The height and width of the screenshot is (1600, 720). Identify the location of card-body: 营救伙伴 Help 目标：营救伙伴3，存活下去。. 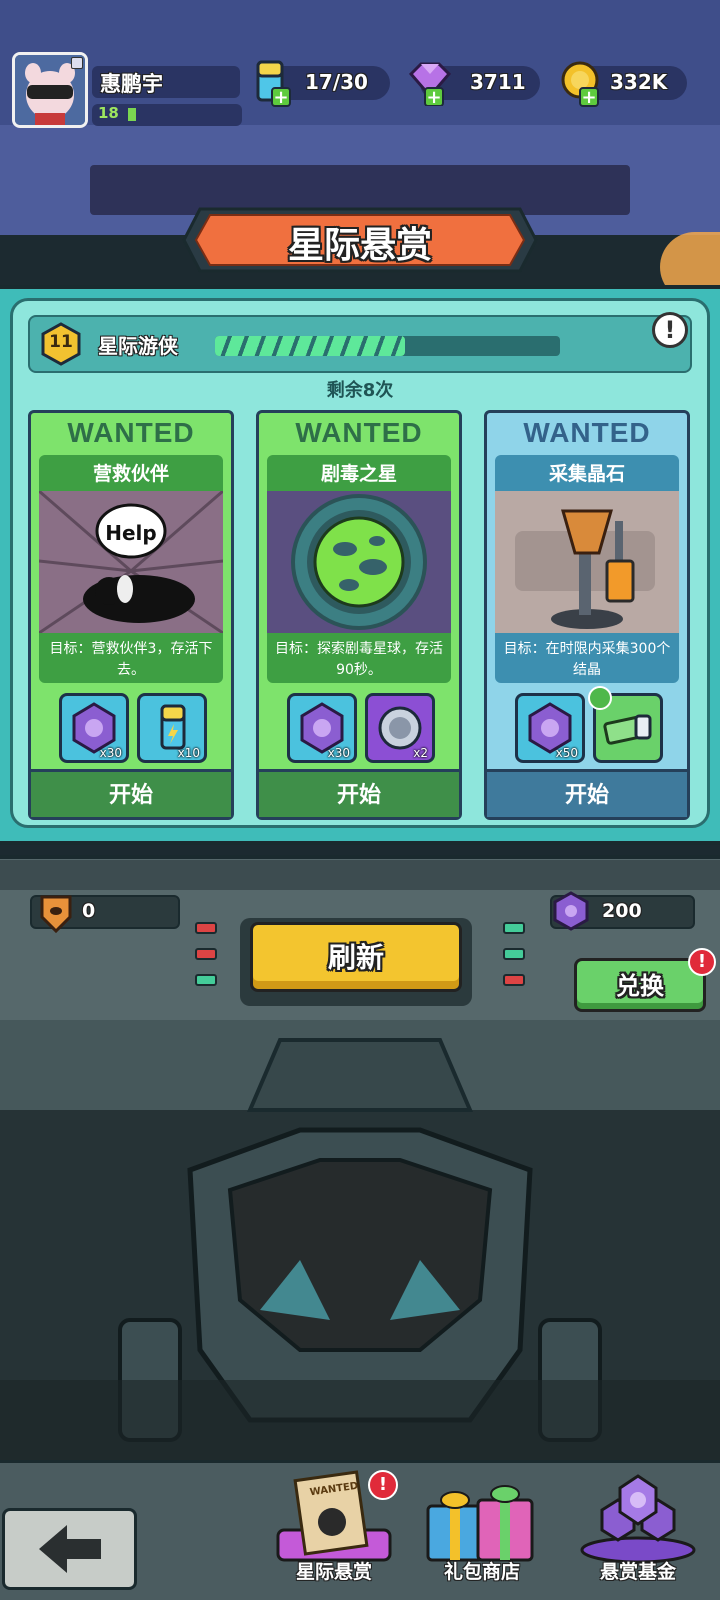
(131, 569).